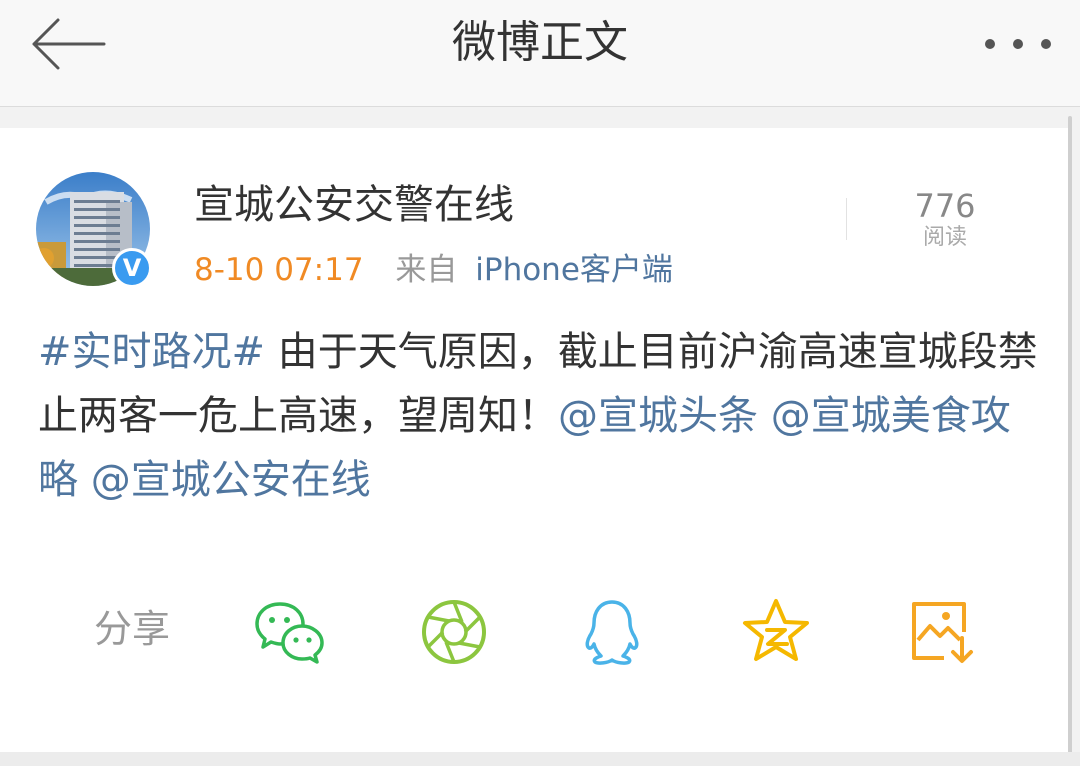  What do you see at coordinates (534, 631) in the screenshot?
I see `share-bar: 分享` at bounding box center [534, 631].